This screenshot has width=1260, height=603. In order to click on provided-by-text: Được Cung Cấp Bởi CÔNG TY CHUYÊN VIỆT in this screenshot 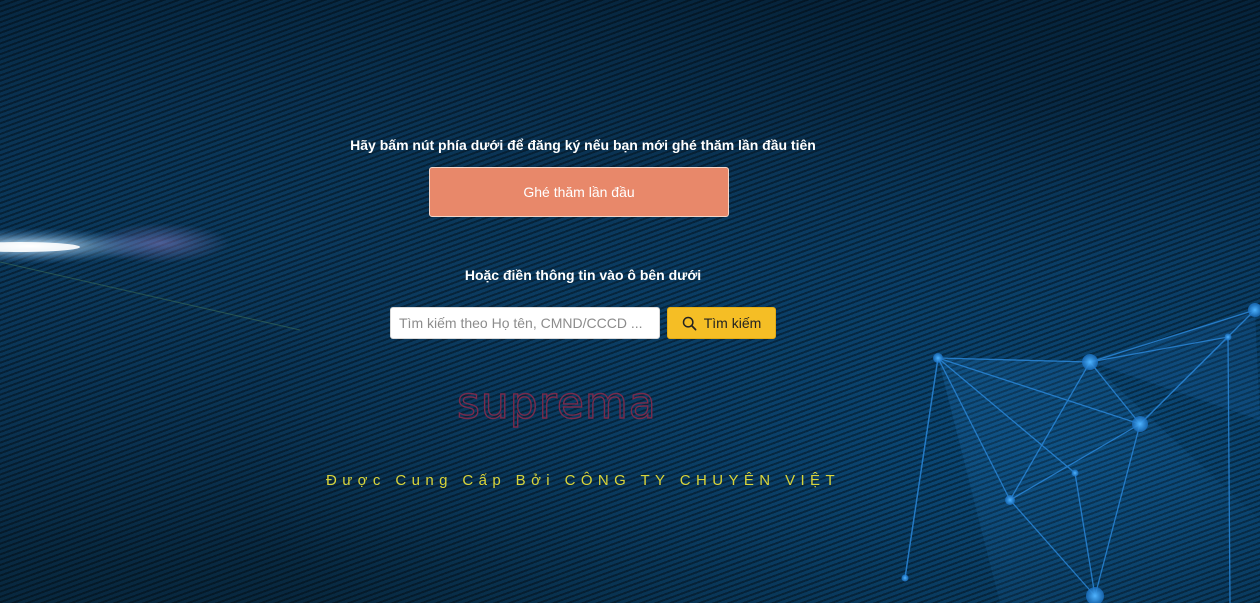, I will do `click(583, 480)`.